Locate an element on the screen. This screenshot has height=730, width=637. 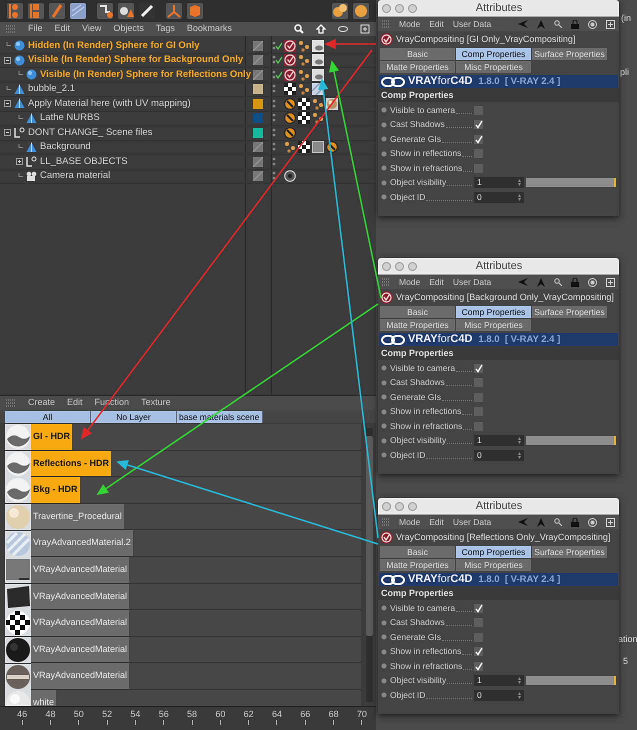
object-name: Visible (In Render) Sphere for Reflections Only is located at coordinates (145, 75).